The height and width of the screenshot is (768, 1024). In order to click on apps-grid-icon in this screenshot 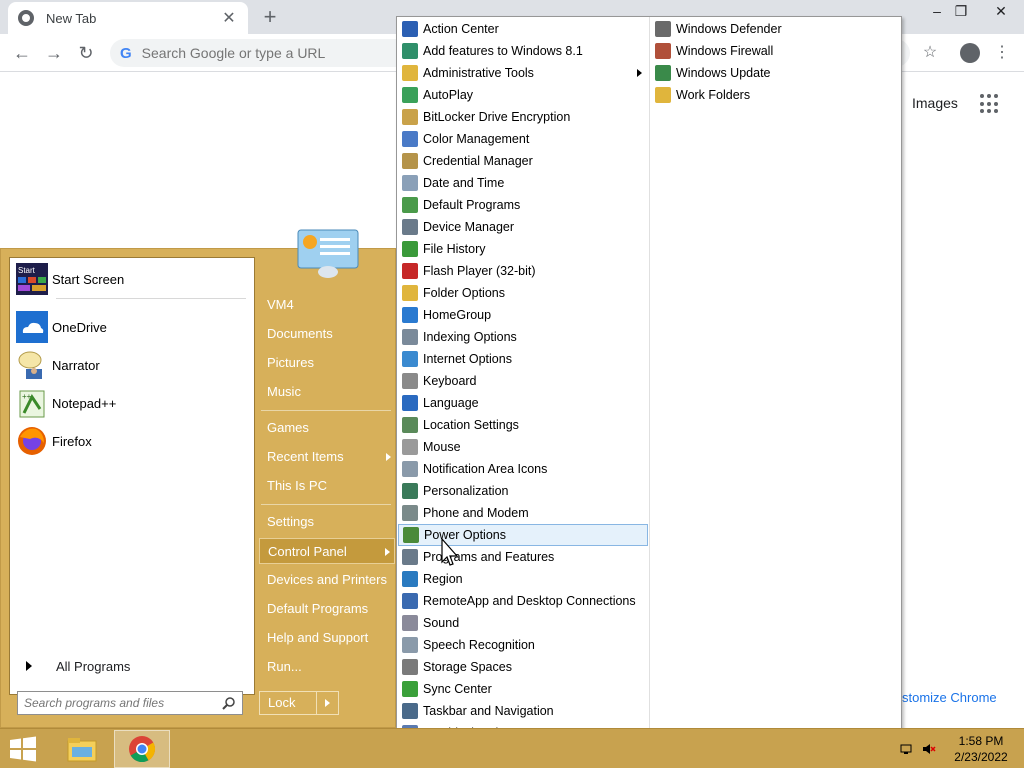, I will do `click(990, 104)`.